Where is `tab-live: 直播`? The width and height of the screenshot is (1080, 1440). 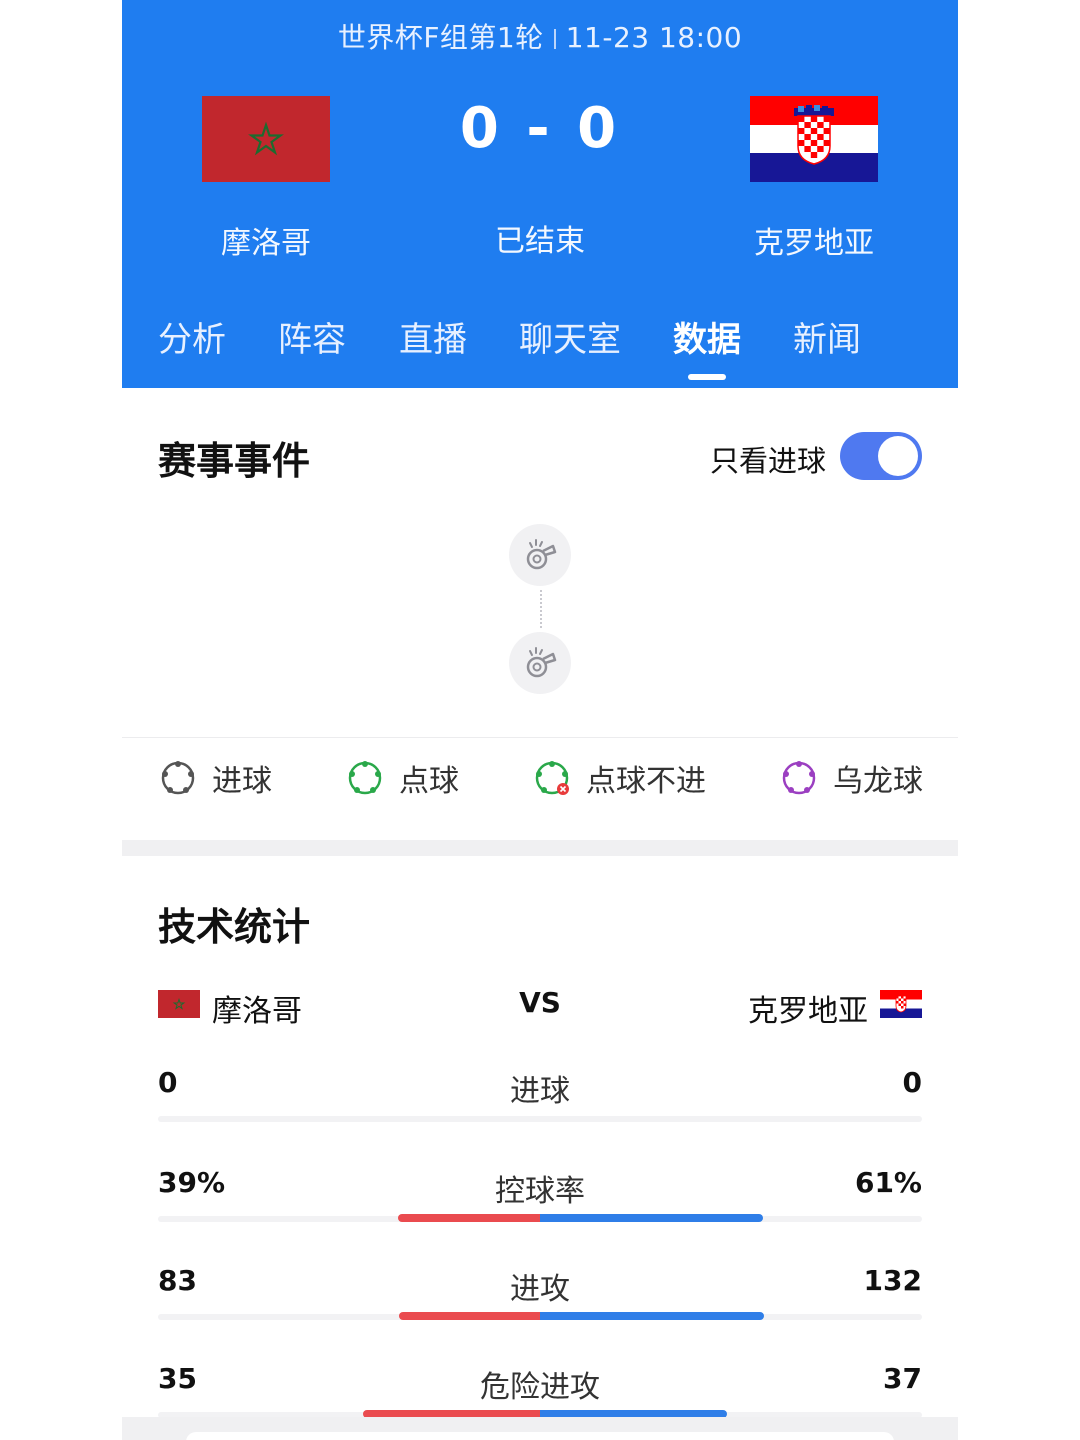 tab-live: 直播 is located at coordinates (433, 336).